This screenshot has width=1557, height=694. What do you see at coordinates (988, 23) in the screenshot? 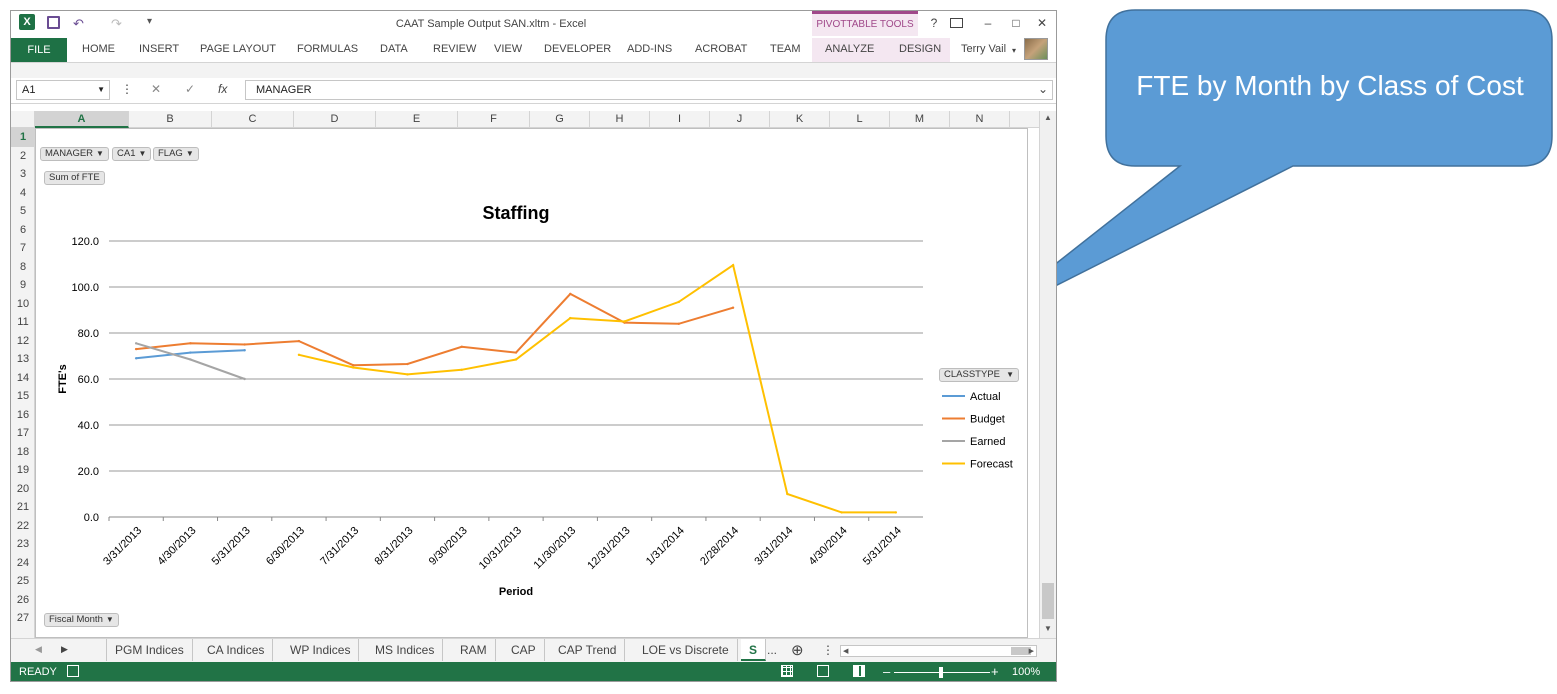
I see `minimize-icon: –` at bounding box center [988, 23].